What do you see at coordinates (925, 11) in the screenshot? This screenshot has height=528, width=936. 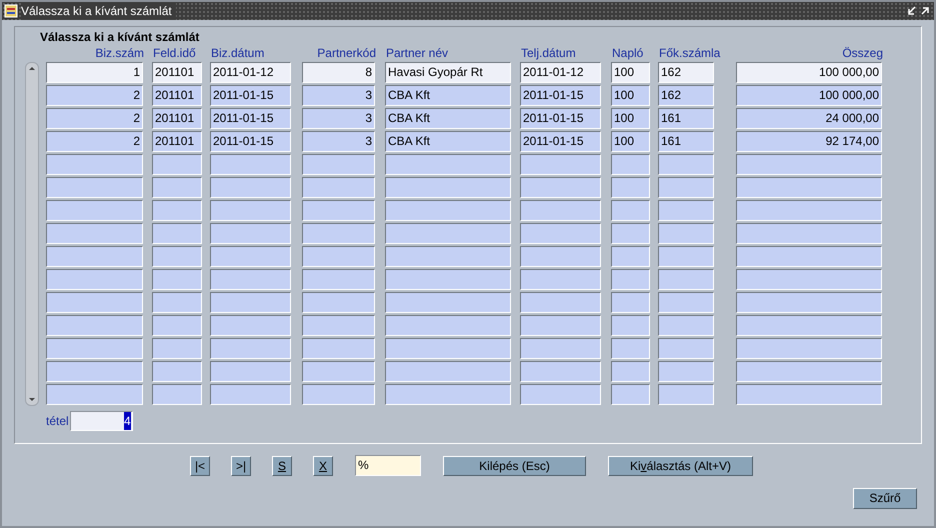 I see `maximize-icon` at bounding box center [925, 11].